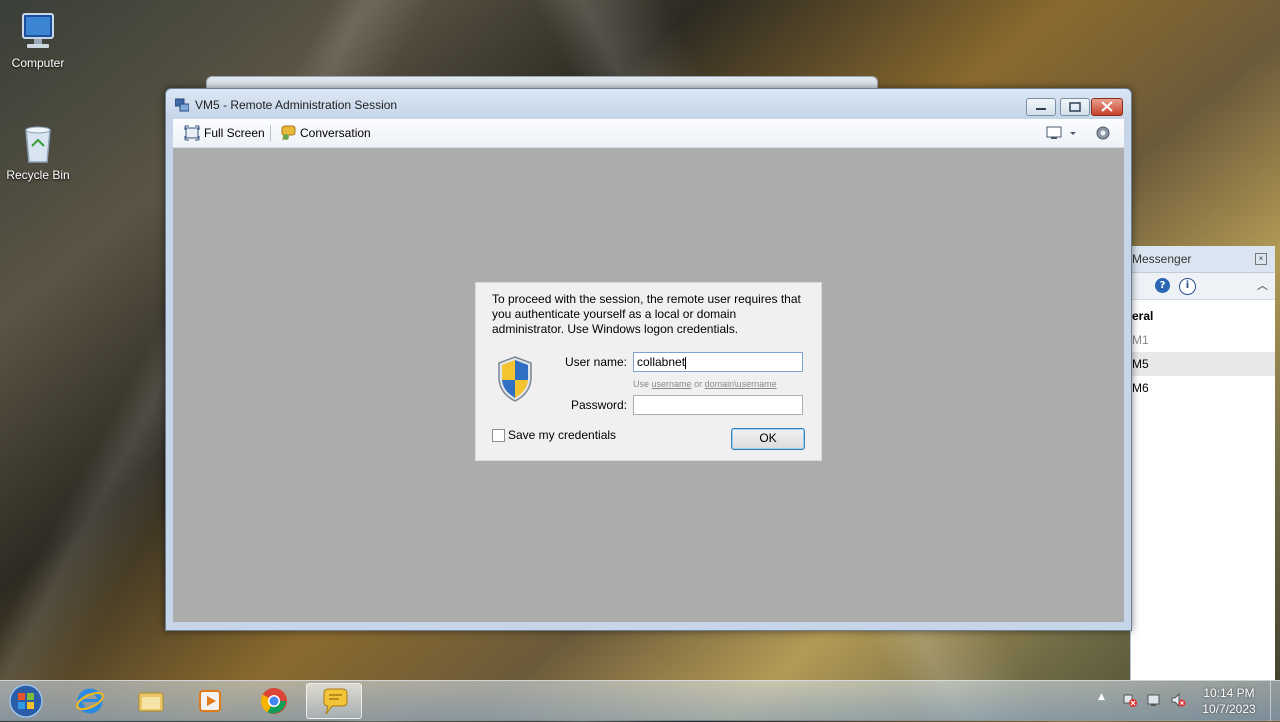 The width and height of the screenshot is (1280, 722). What do you see at coordinates (1187, 286) in the screenshot?
I see `info-icon: i` at bounding box center [1187, 286].